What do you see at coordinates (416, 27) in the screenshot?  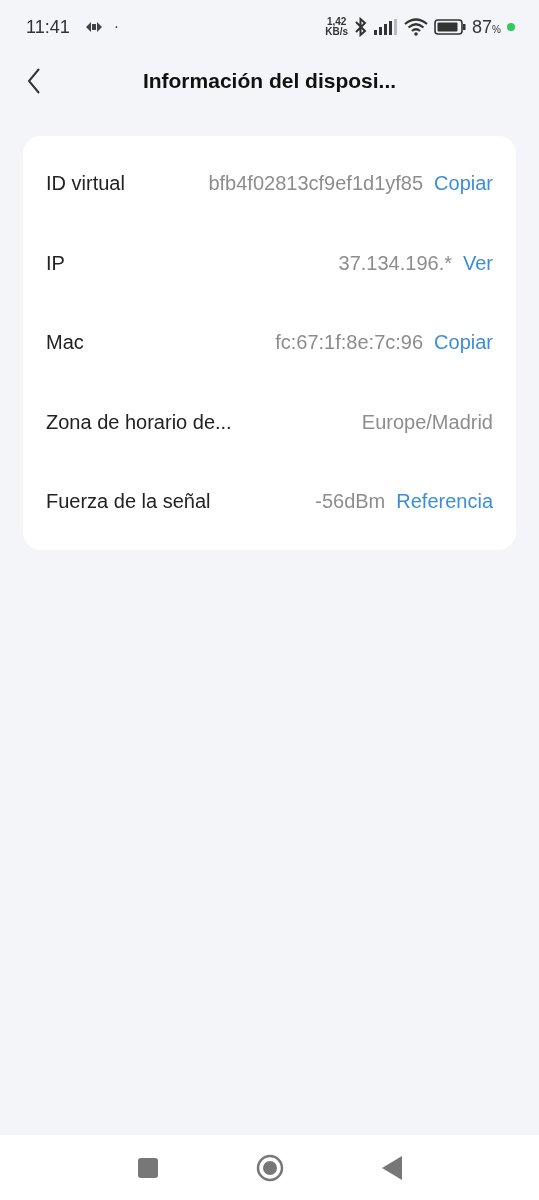 I see `wifi-icon` at bounding box center [416, 27].